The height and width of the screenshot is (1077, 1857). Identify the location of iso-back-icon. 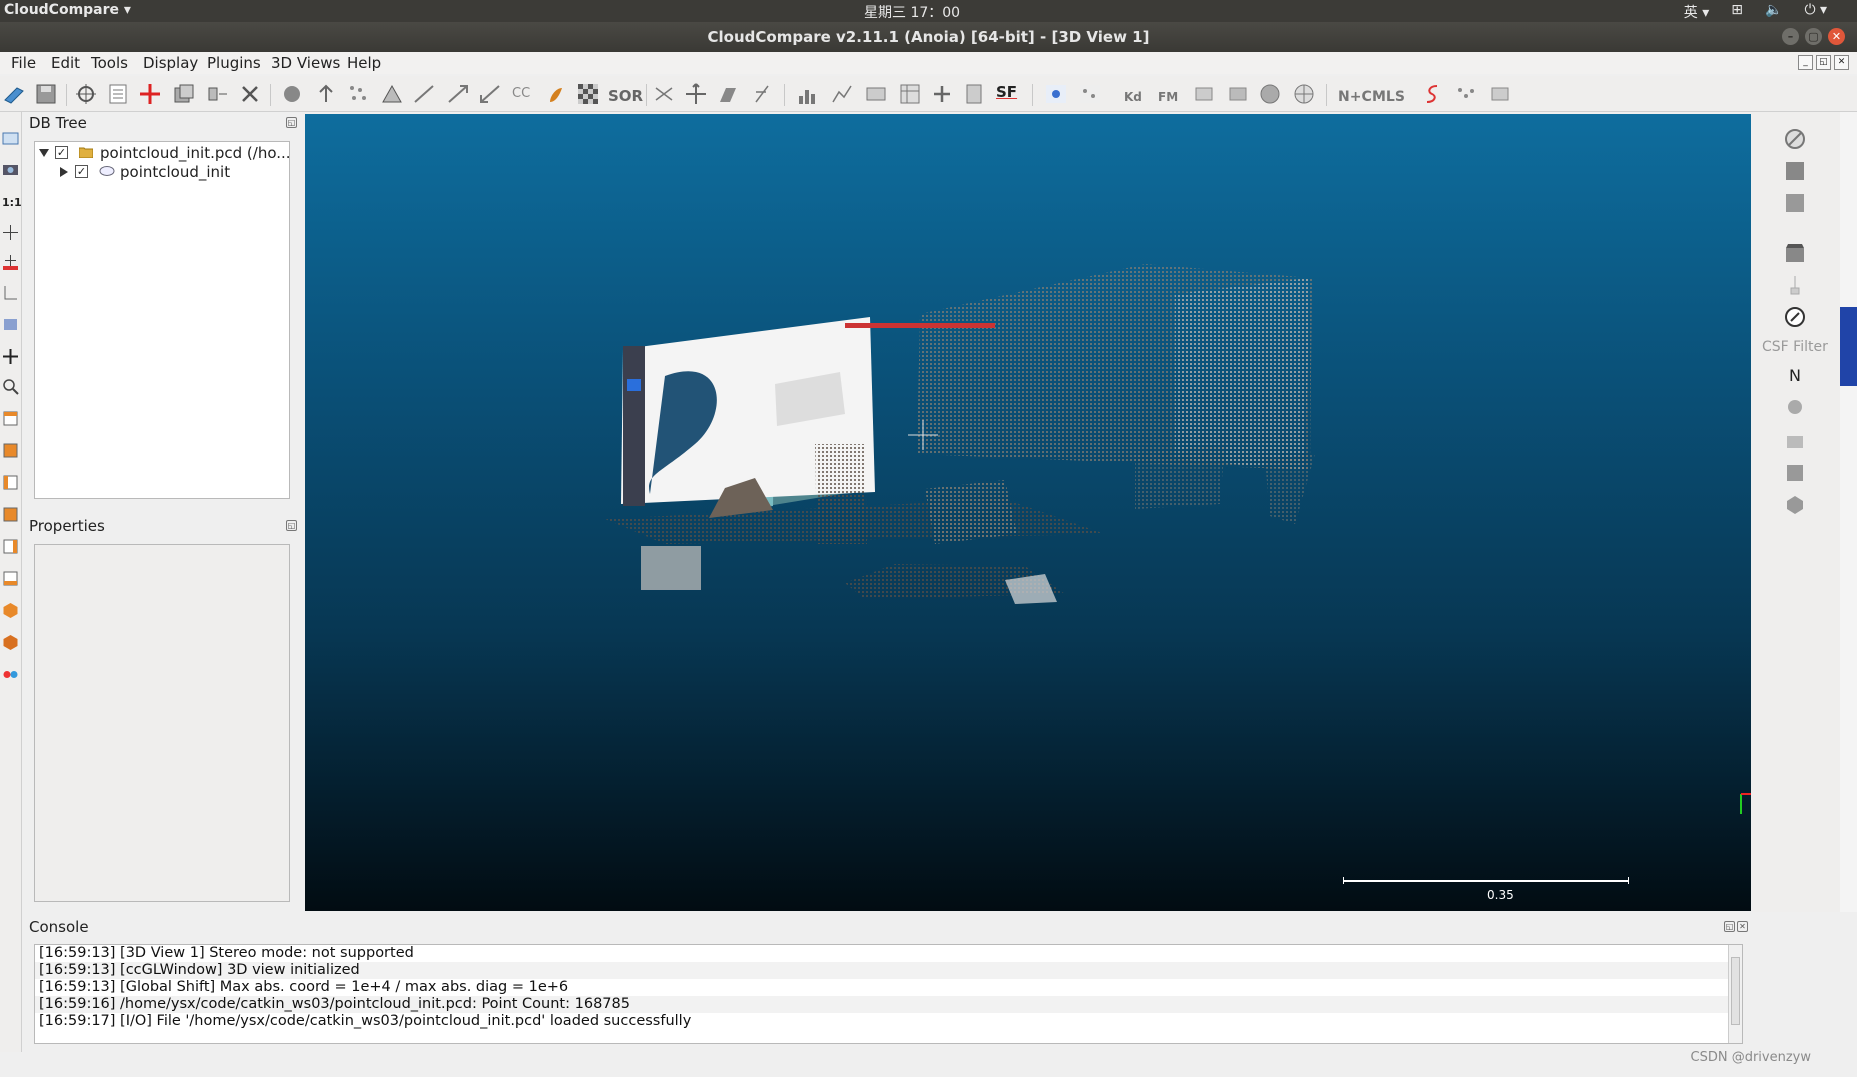
(10, 642).